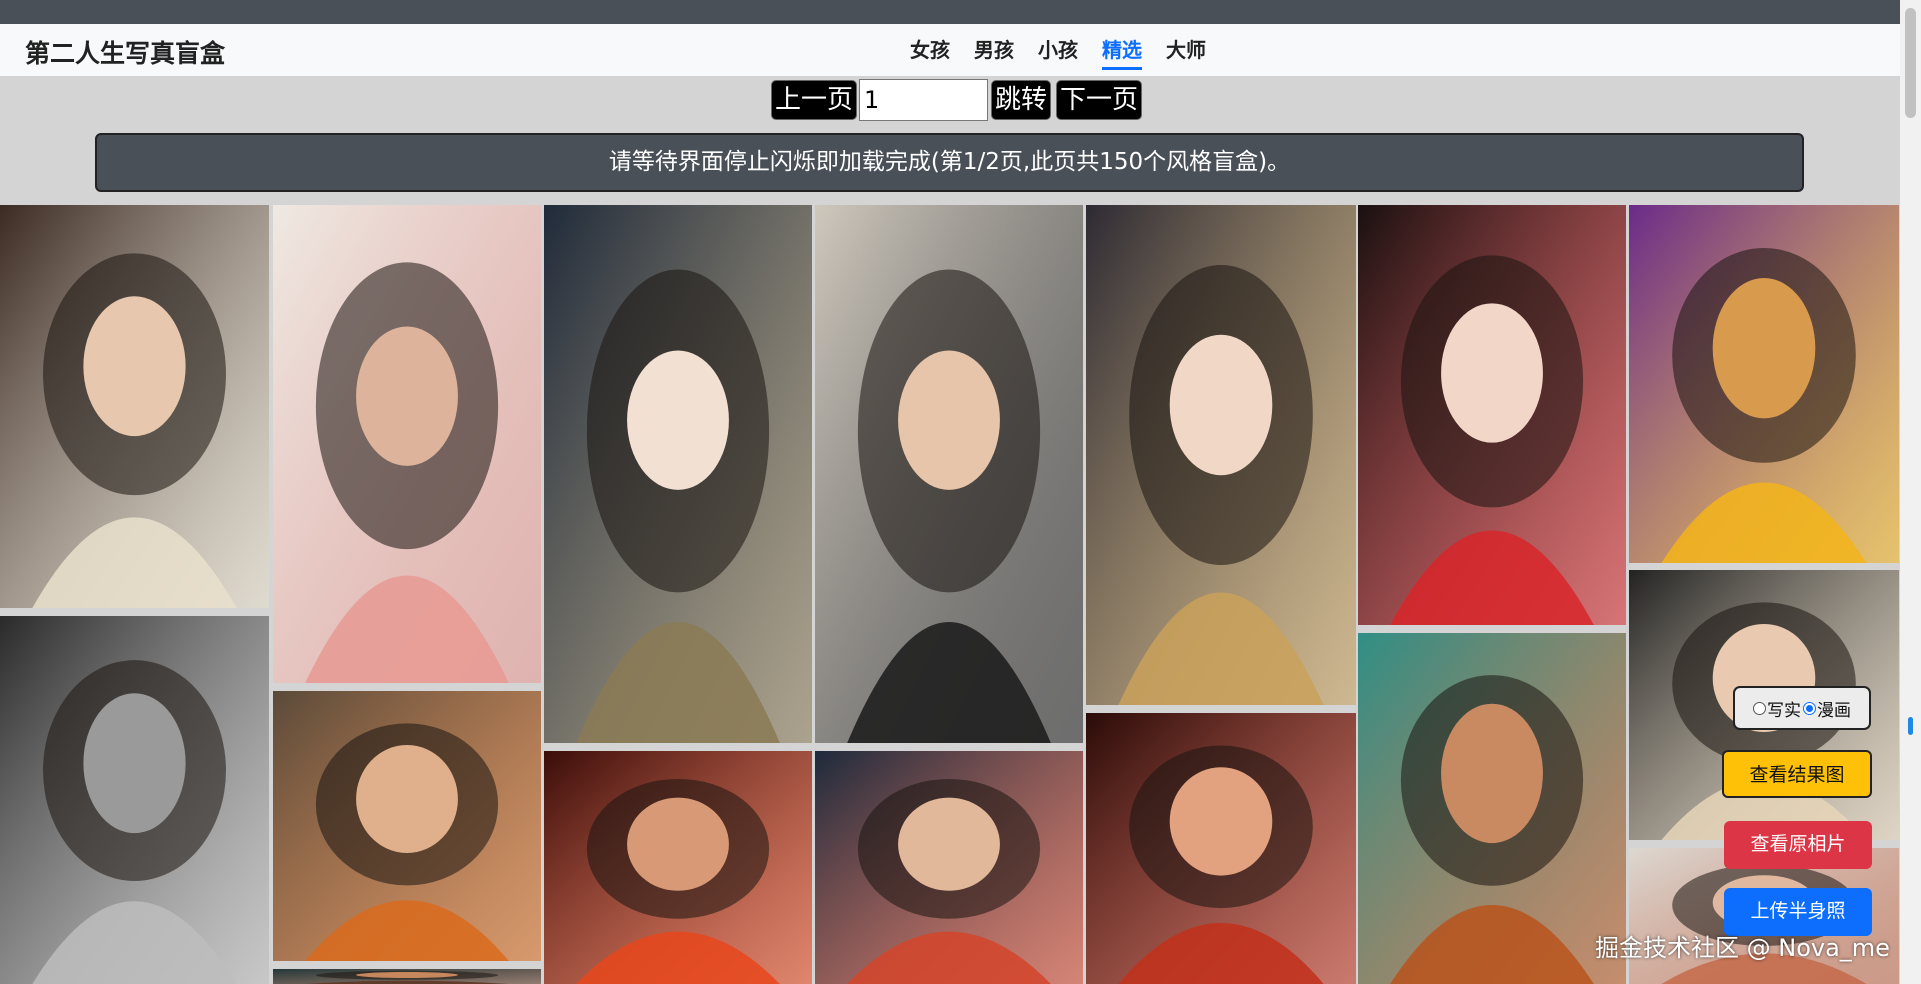  I want to click on photo-woman-vintage-dress, so click(134, 406).